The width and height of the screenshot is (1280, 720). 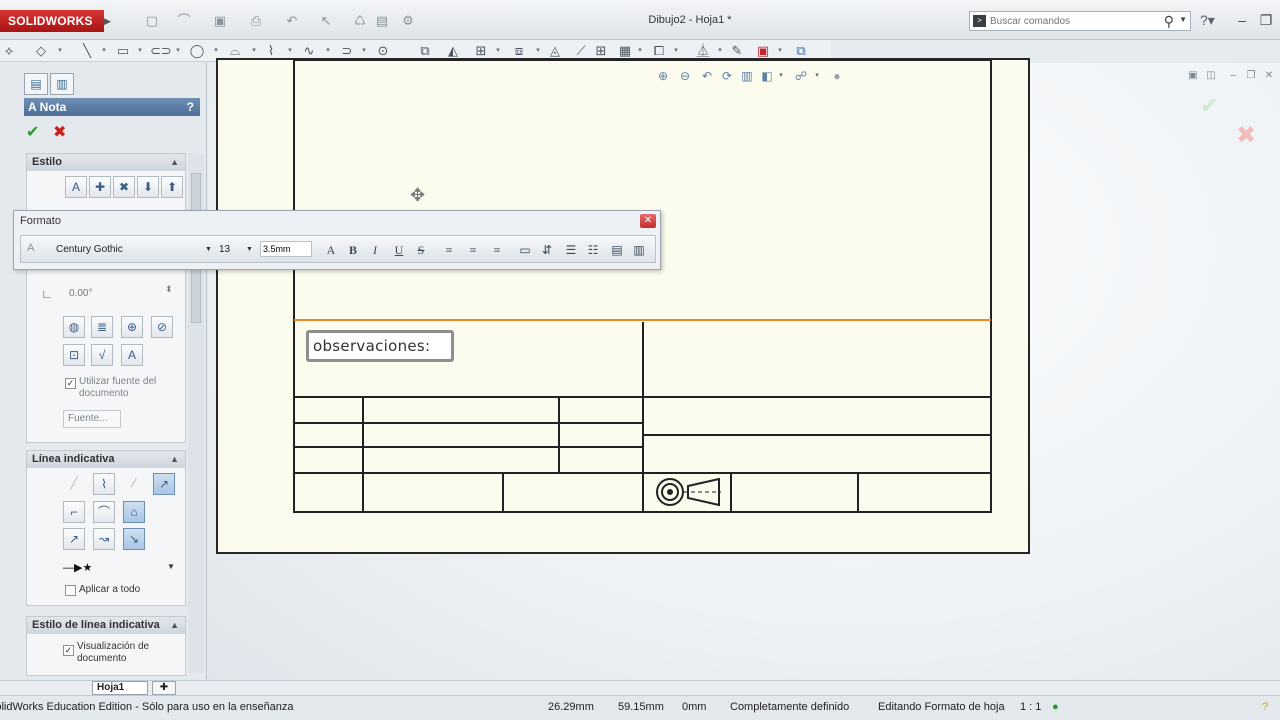 What do you see at coordinates (184, 21) in the screenshot?
I see `open-icon: ⌒` at bounding box center [184, 21].